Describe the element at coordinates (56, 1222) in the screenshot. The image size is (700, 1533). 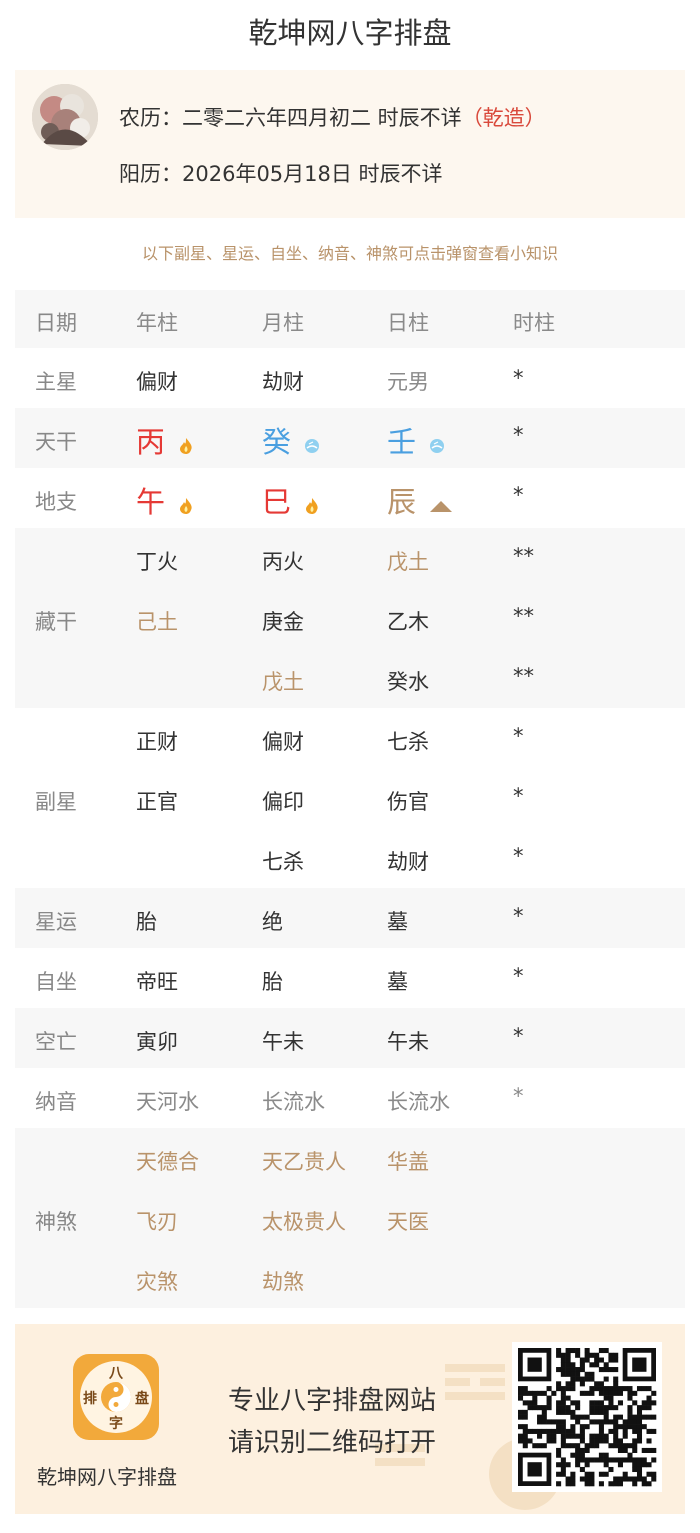
I see `row-label: 神煞` at that location.